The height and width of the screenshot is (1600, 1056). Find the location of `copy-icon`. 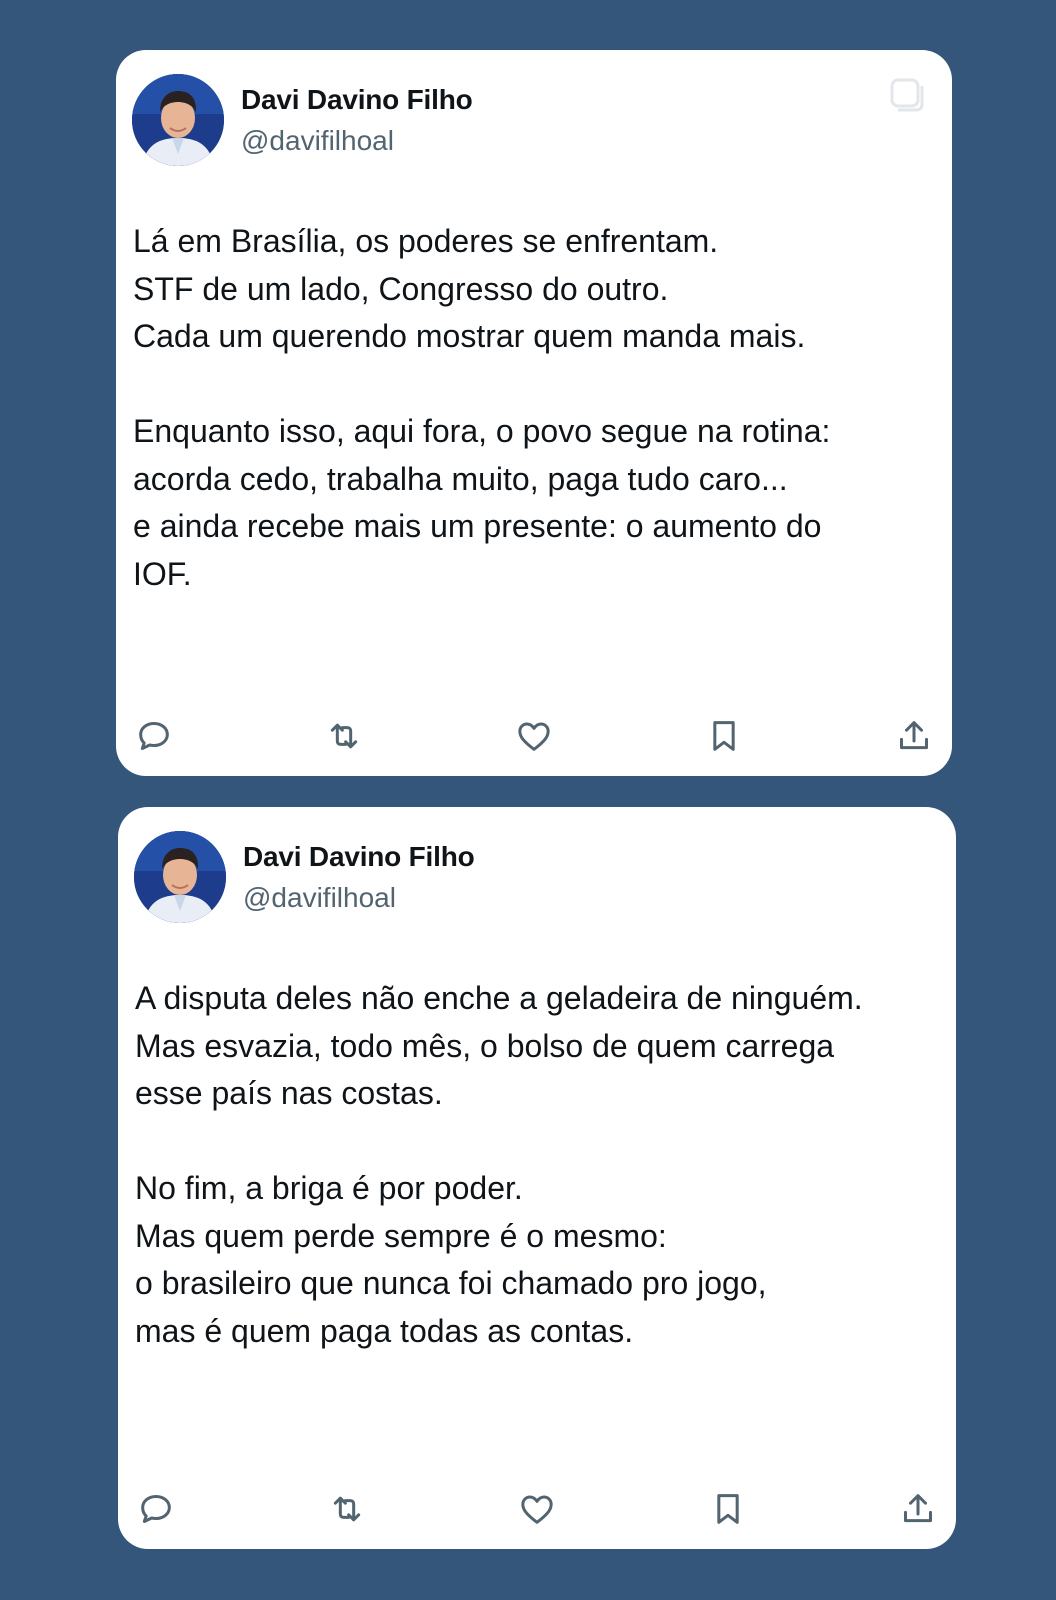

copy-icon is located at coordinates (908, 96).